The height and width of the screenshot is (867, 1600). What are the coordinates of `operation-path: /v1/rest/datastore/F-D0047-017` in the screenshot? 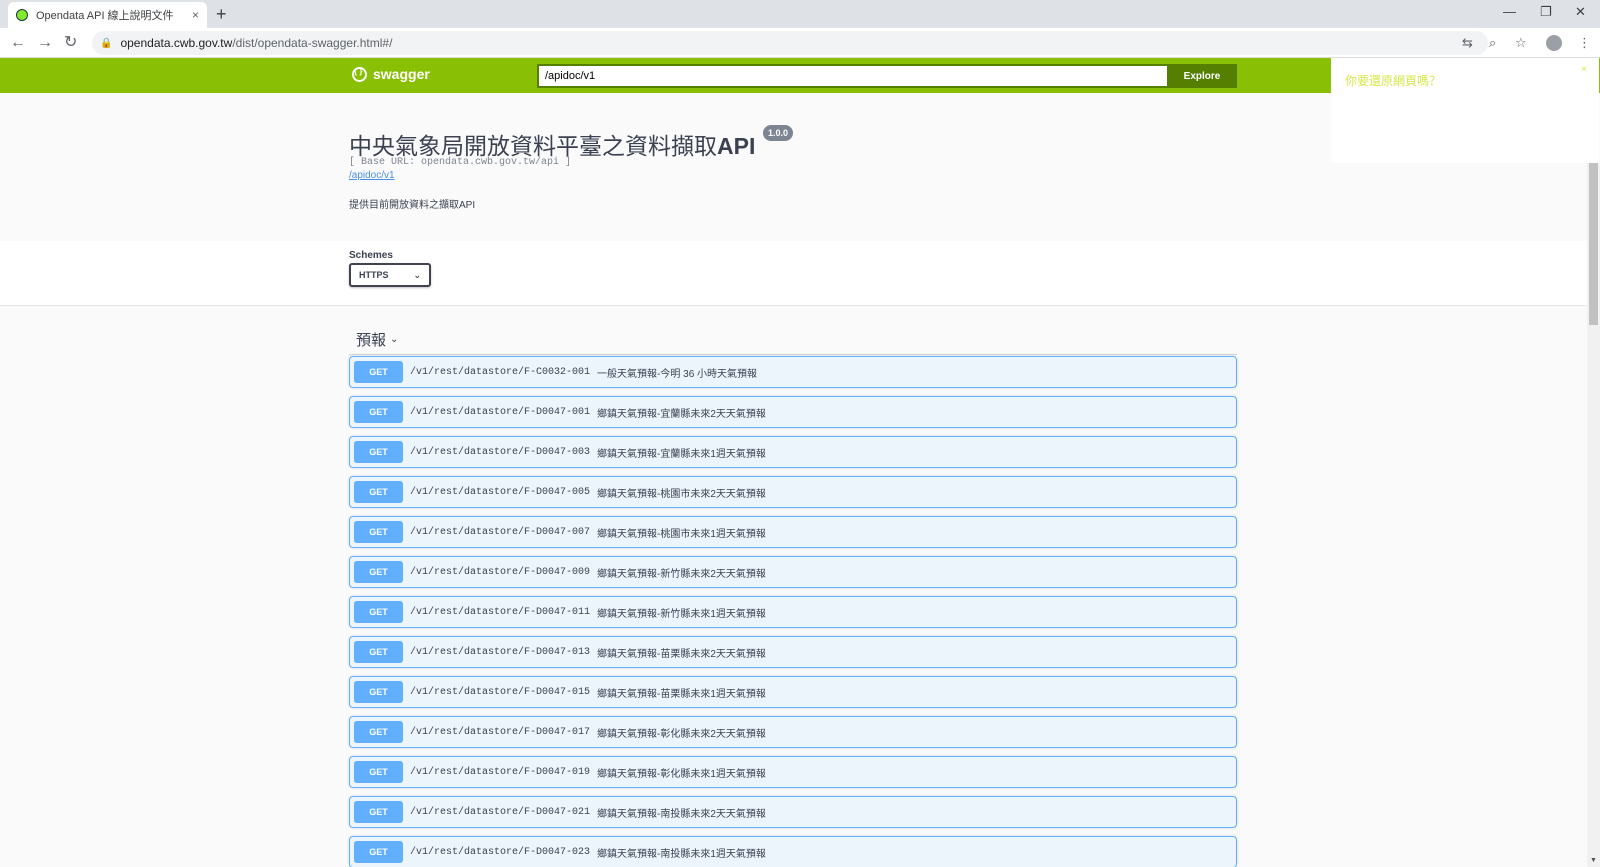 It's located at (500, 732).